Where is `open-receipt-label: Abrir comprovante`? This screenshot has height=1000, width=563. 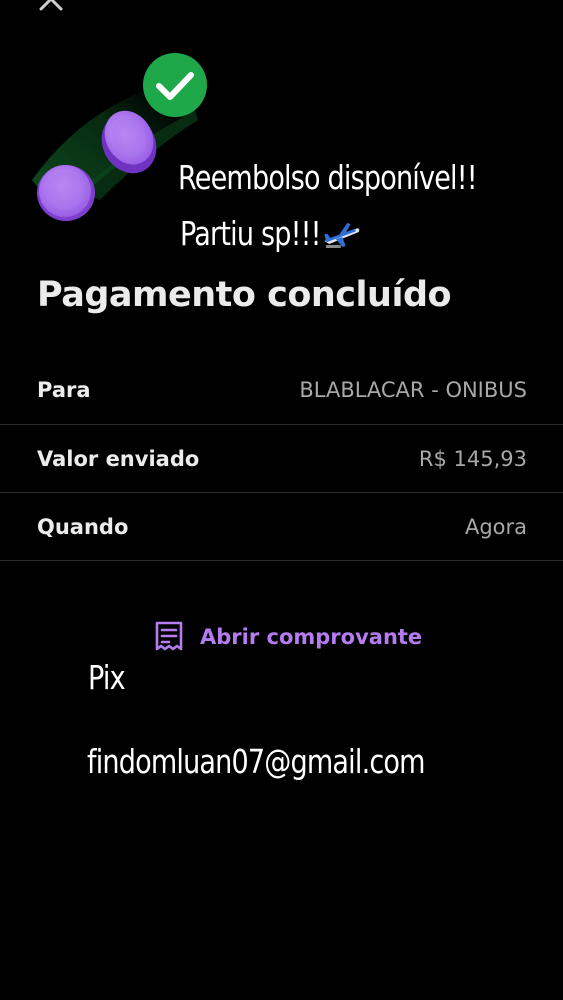 open-receipt-label: Abrir comprovante is located at coordinates (311, 637).